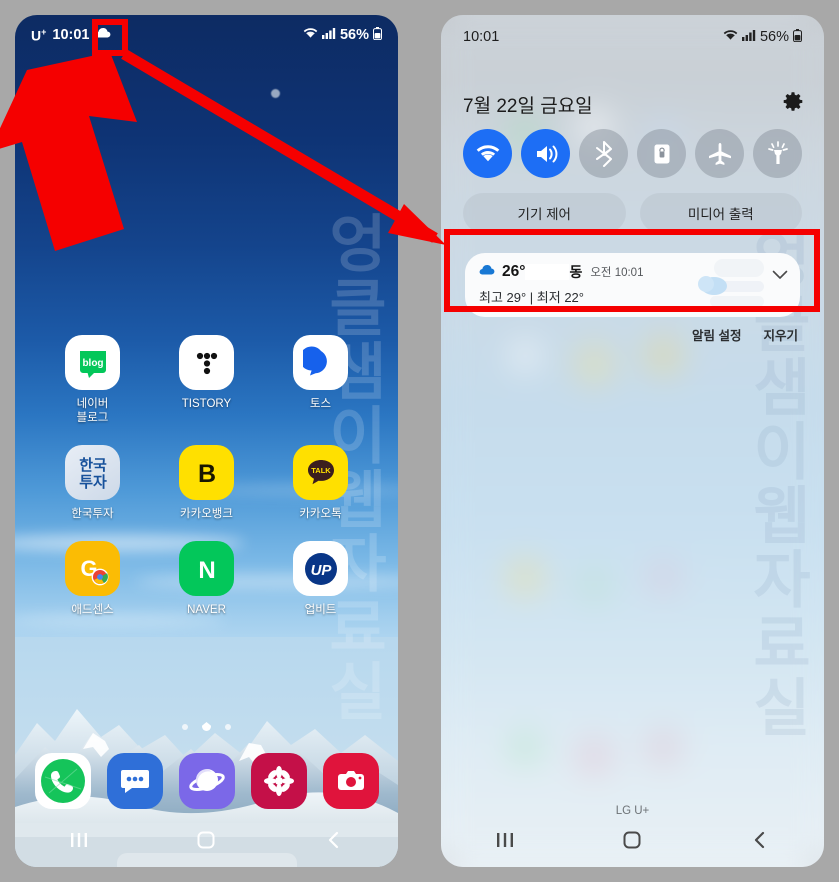 Image resolution: width=839 pixels, height=882 pixels. I want to click on toggle-bluetooth, so click(603, 153).